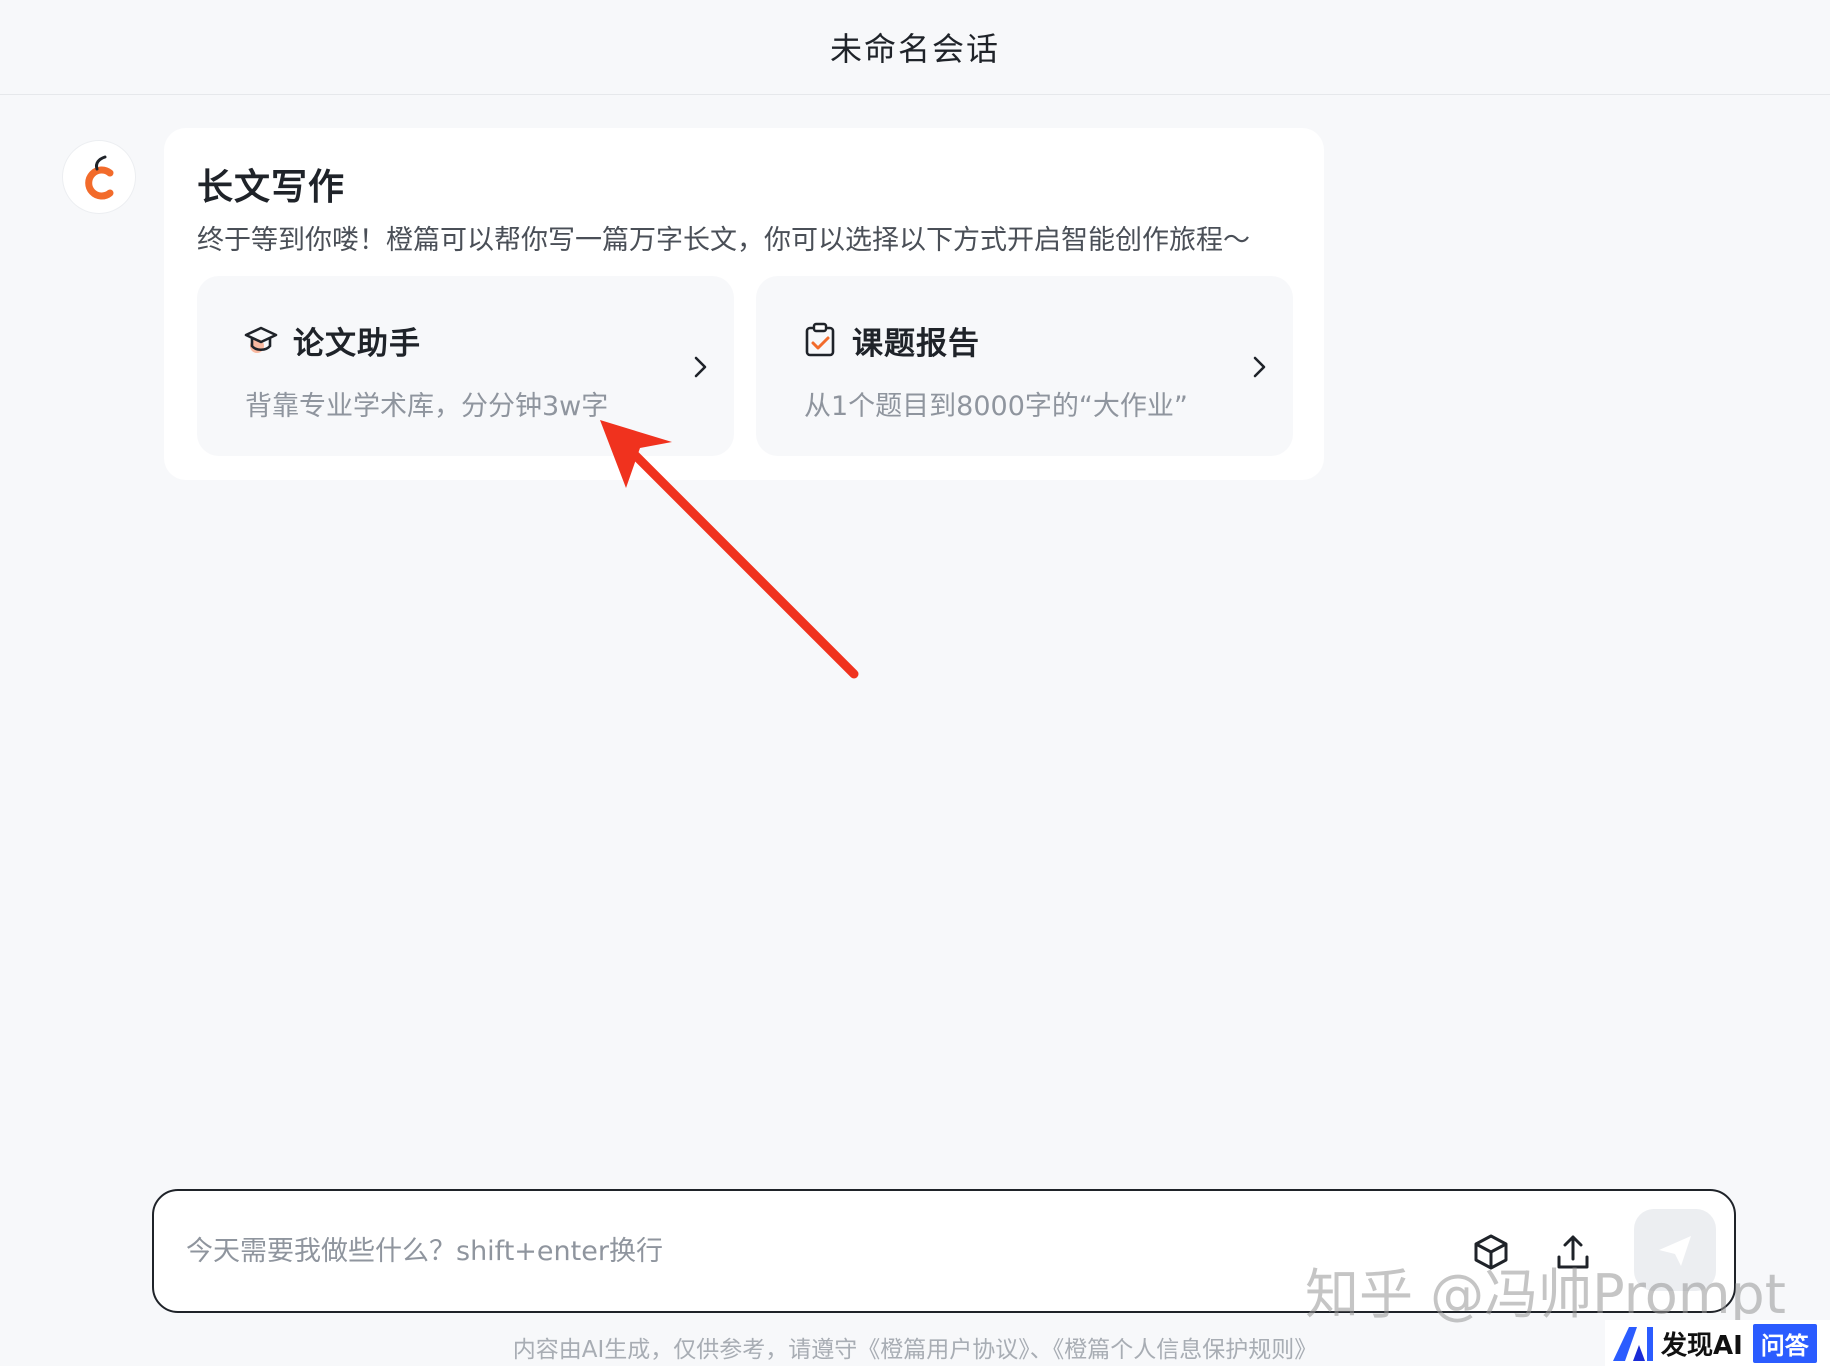  I want to click on clipboard-check-icon, so click(820, 339).